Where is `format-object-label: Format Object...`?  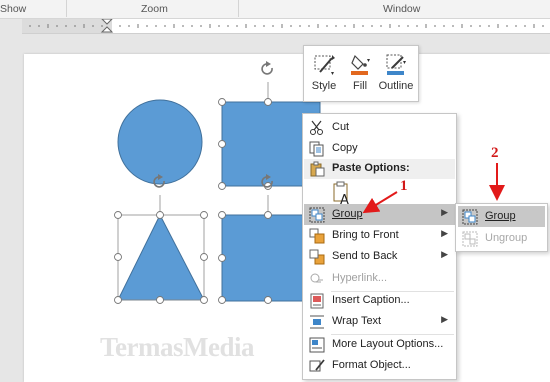 format-object-label: Format Object... is located at coordinates (371, 365).